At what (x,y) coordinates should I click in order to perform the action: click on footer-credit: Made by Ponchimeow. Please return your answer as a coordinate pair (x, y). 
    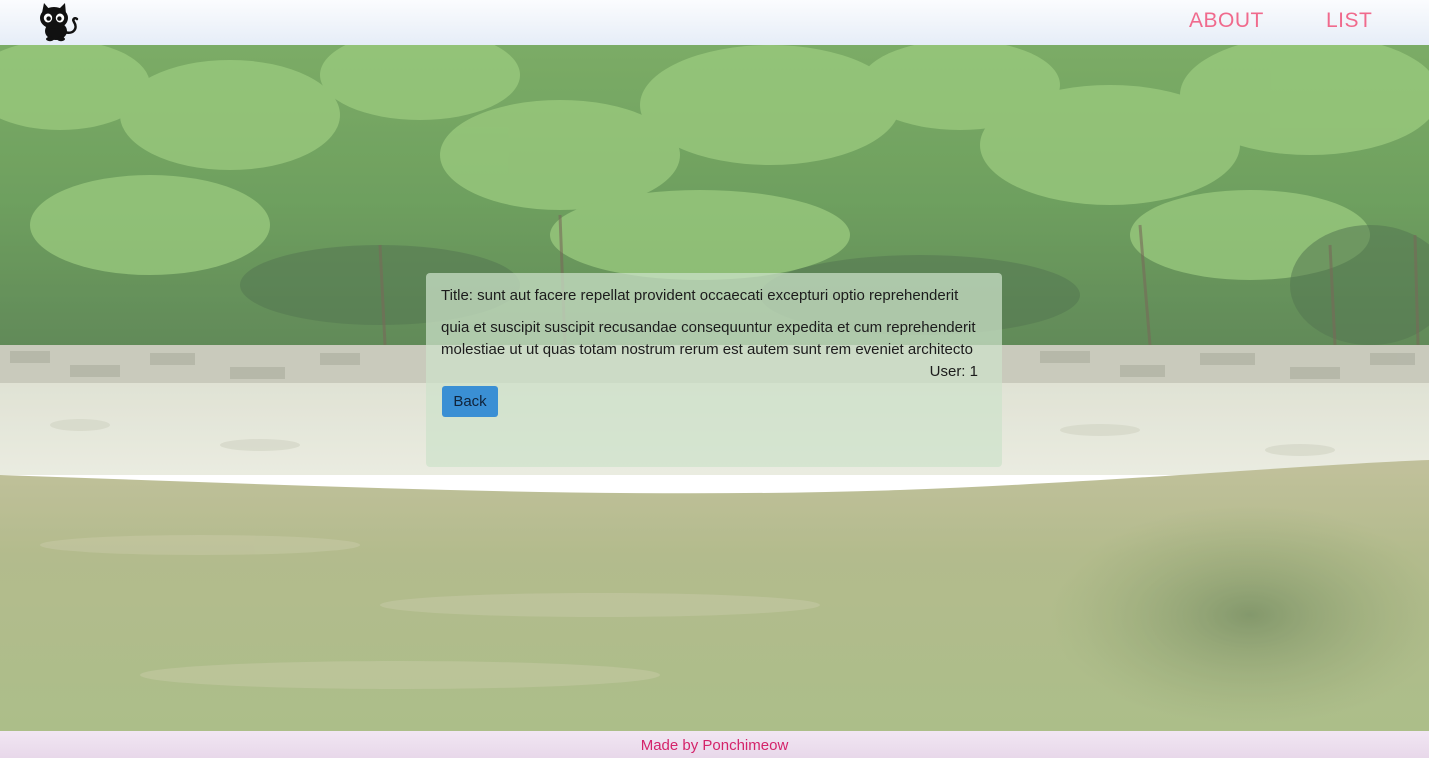
    Looking at the image, I should click on (714, 745).